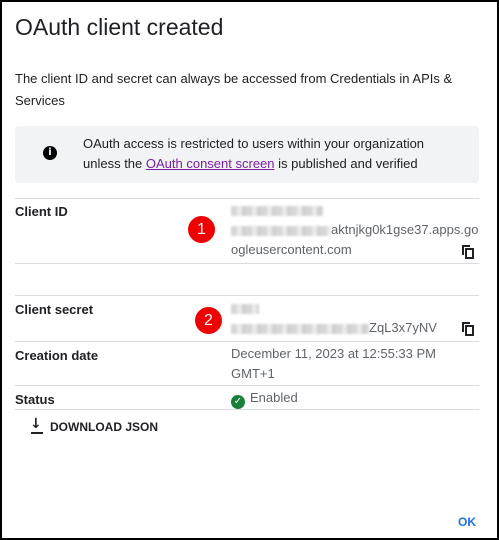  What do you see at coordinates (405, 229) in the screenshot?
I see `client-id-suffix: aktnjkg0k1gse37.apps.go` at bounding box center [405, 229].